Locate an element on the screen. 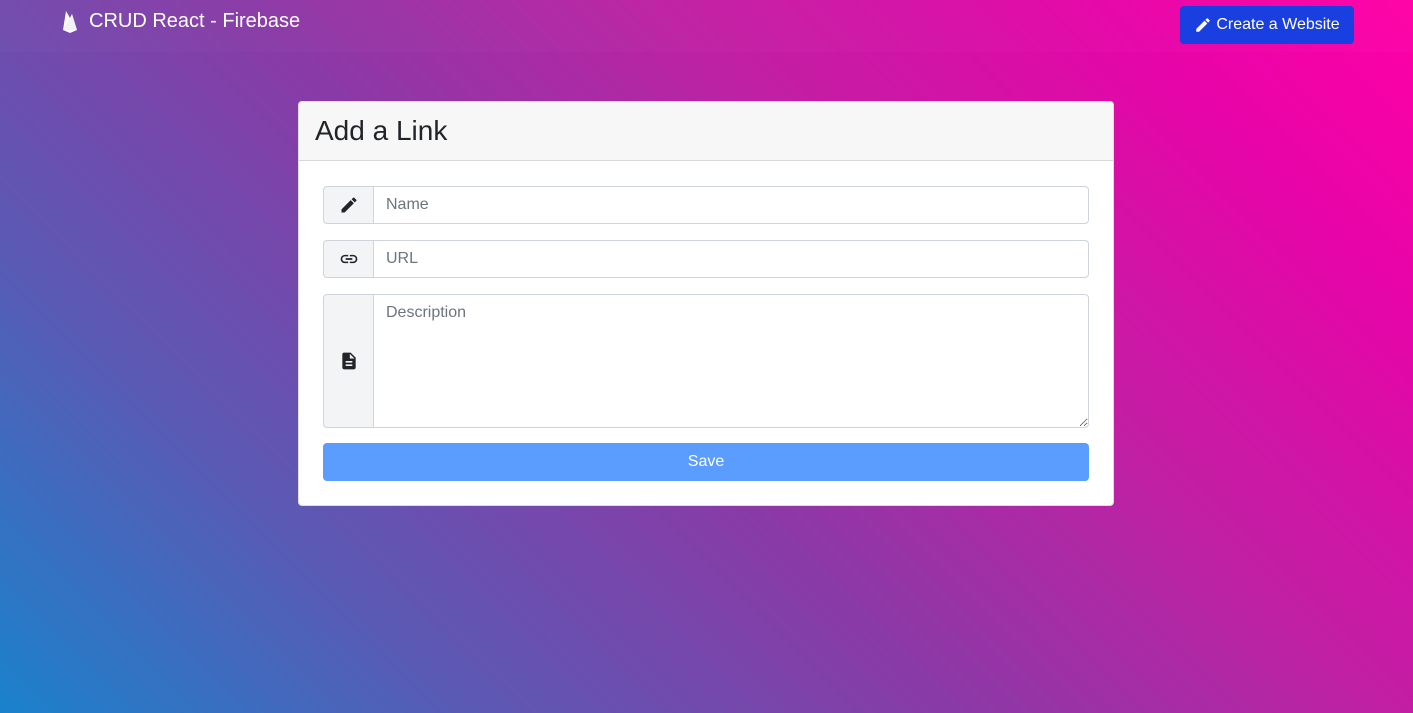 This screenshot has height=713, width=1413. brand: CRUD React - Firebase is located at coordinates (180, 21).